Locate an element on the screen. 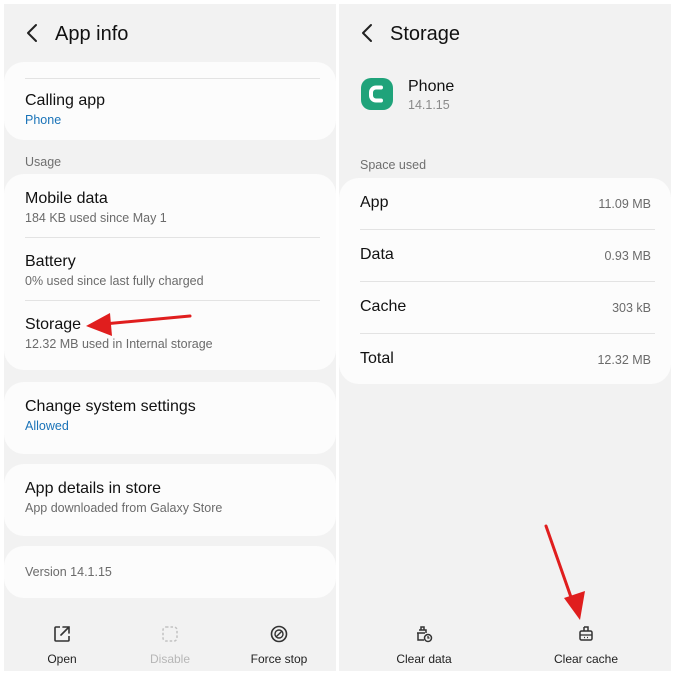 The width and height of the screenshot is (675, 675). battery-item: Battery 0% used since last fully charged is located at coordinates (172, 270).